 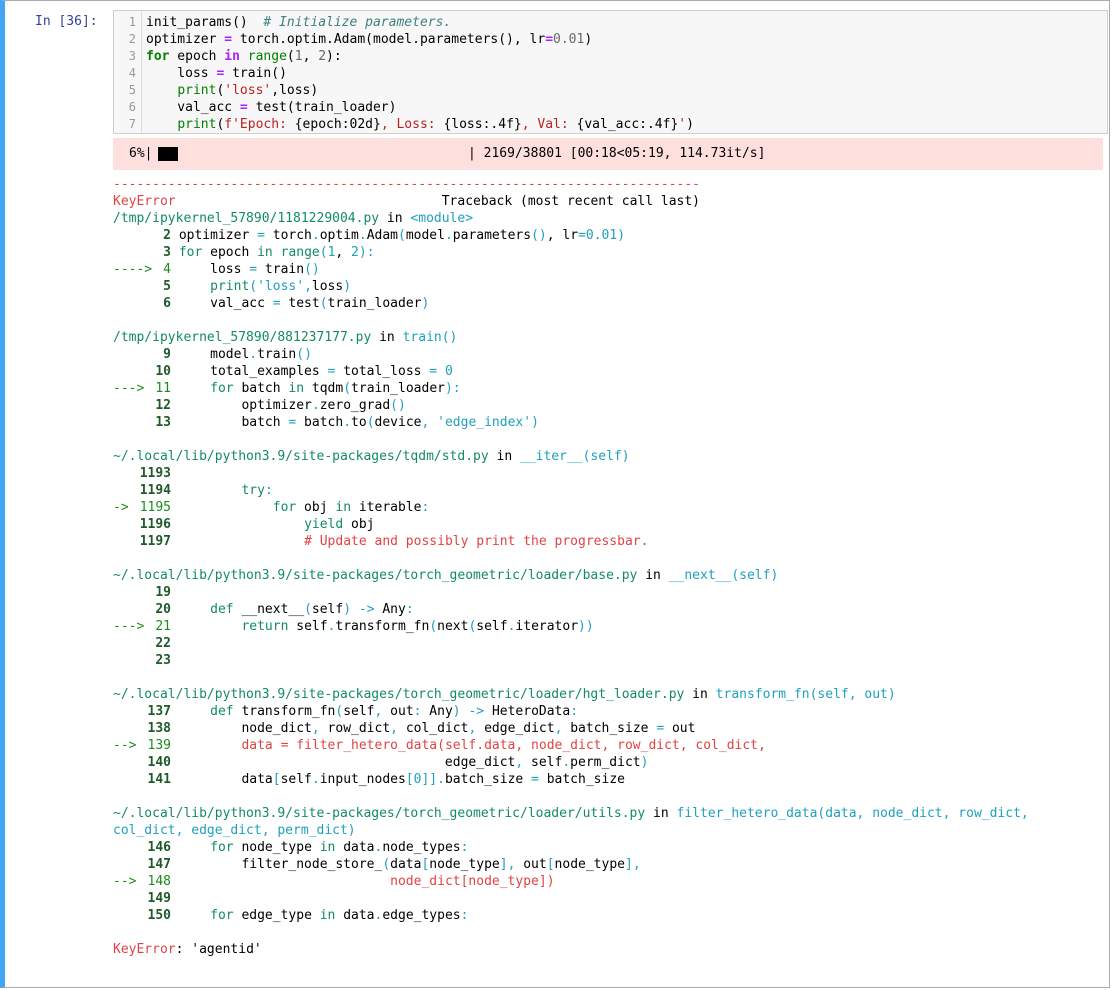 I want to click on traceback-token: ]], so click(x=429, y=779).